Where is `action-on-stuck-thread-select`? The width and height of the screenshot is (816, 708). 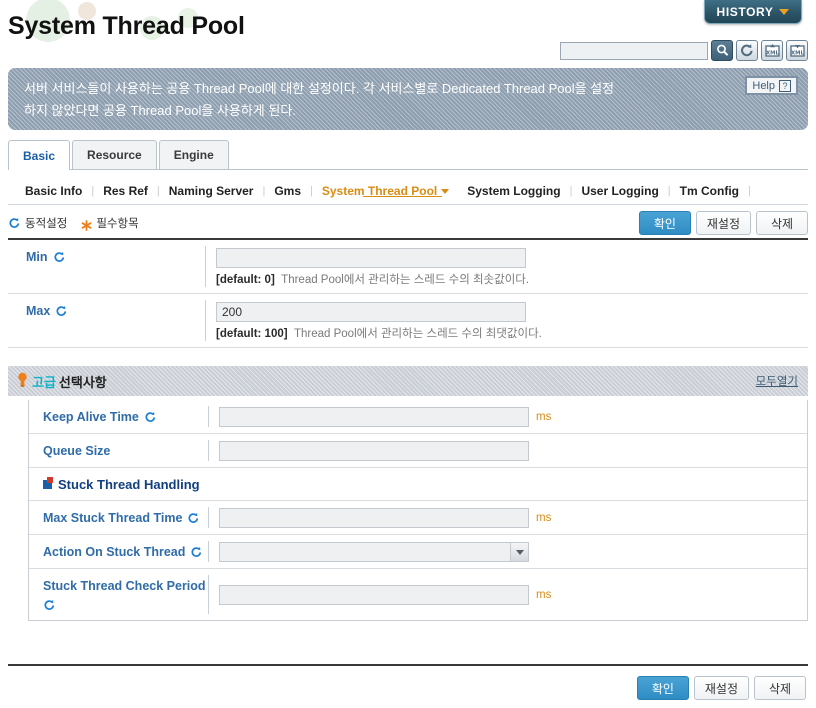 action-on-stuck-thread-select is located at coordinates (374, 552).